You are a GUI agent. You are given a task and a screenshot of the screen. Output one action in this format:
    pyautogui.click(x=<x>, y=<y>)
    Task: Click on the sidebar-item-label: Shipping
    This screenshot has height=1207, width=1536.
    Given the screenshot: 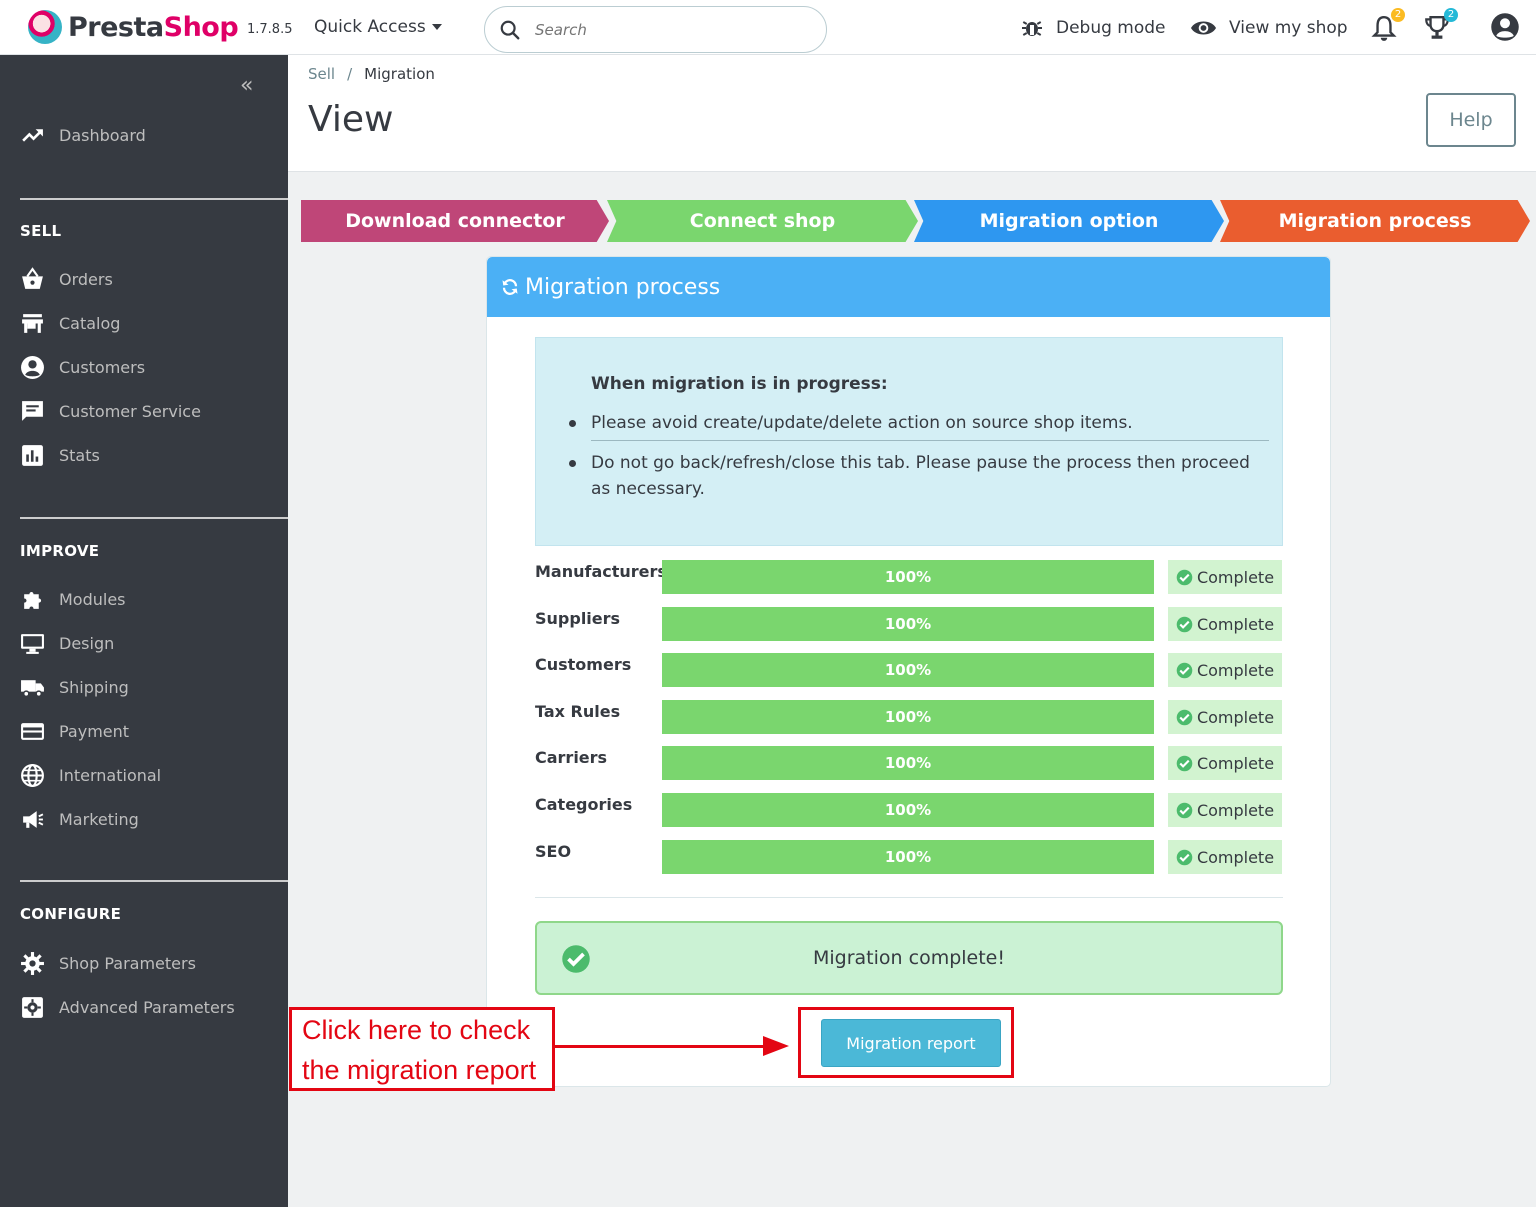 What is the action you would take?
    pyautogui.click(x=94, y=687)
    